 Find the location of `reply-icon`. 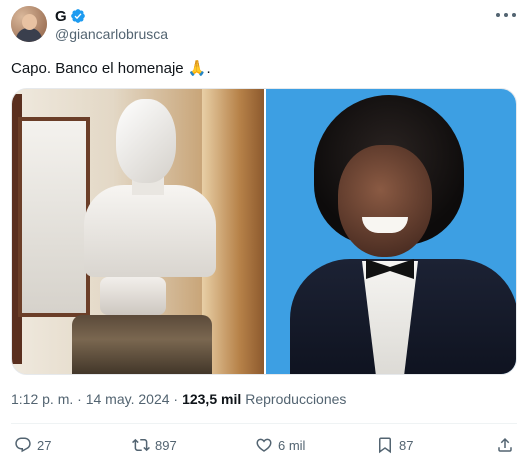

reply-icon is located at coordinates (23, 445).